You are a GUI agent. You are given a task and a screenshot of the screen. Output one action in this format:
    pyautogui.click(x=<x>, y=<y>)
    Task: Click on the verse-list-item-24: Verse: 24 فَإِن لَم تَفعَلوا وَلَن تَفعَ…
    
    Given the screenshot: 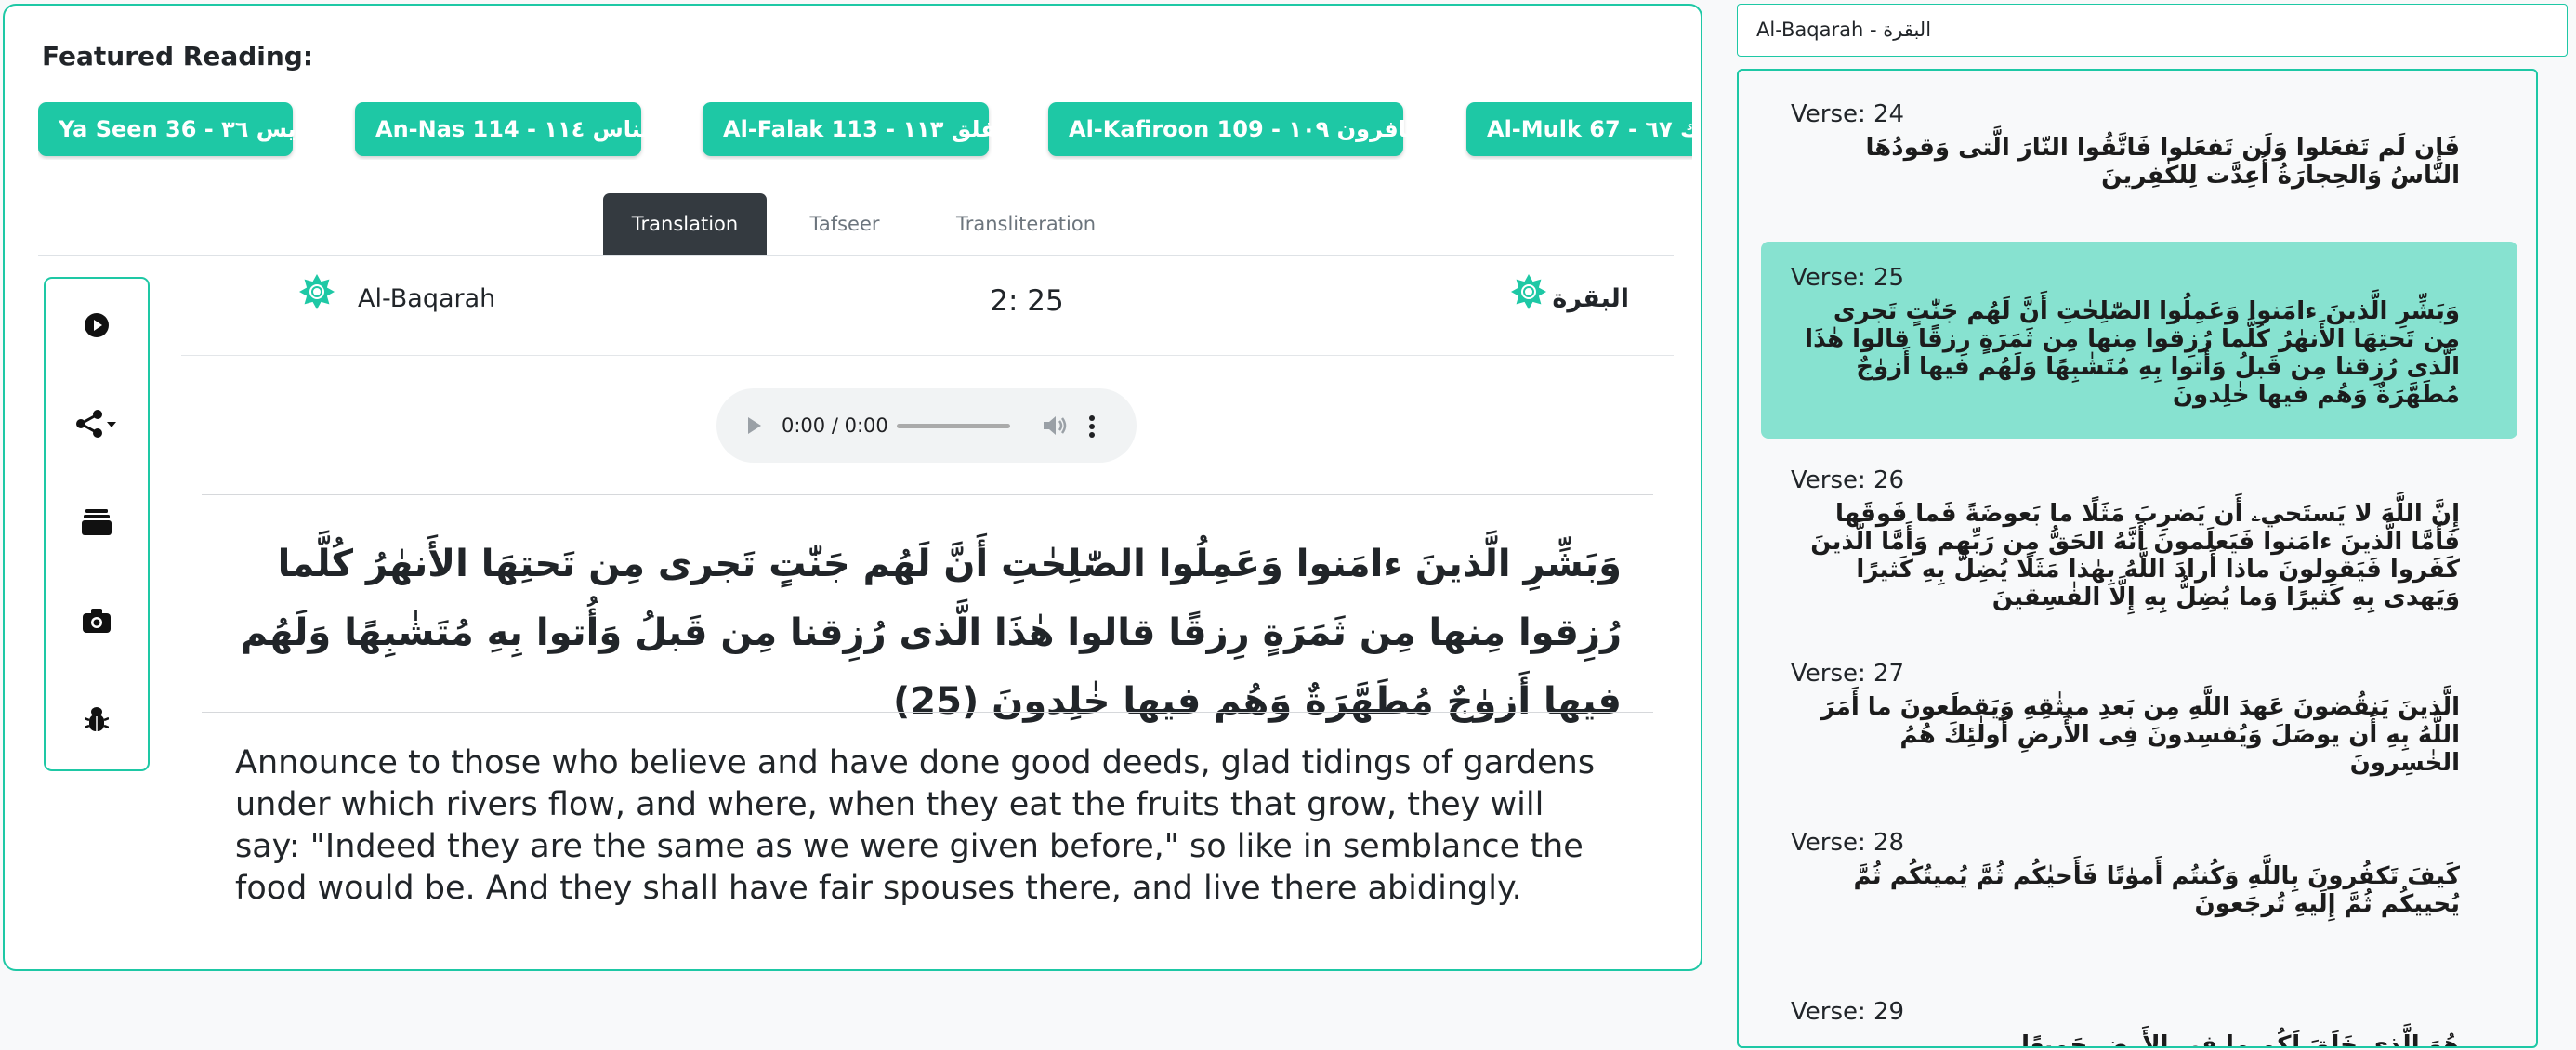 What is the action you would take?
    pyautogui.click(x=2139, y=156)
    